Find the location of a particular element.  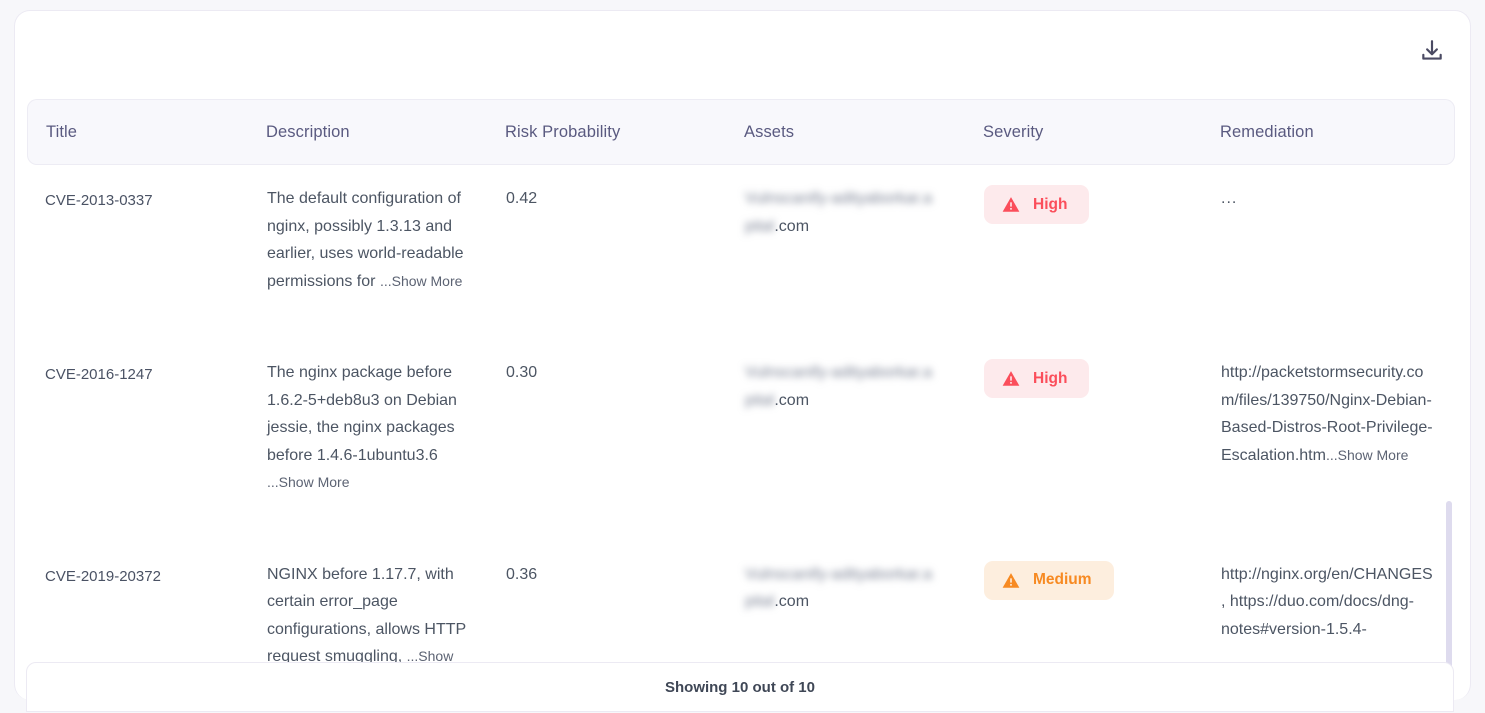

table-toolbar is located at coordinates (742, 50).